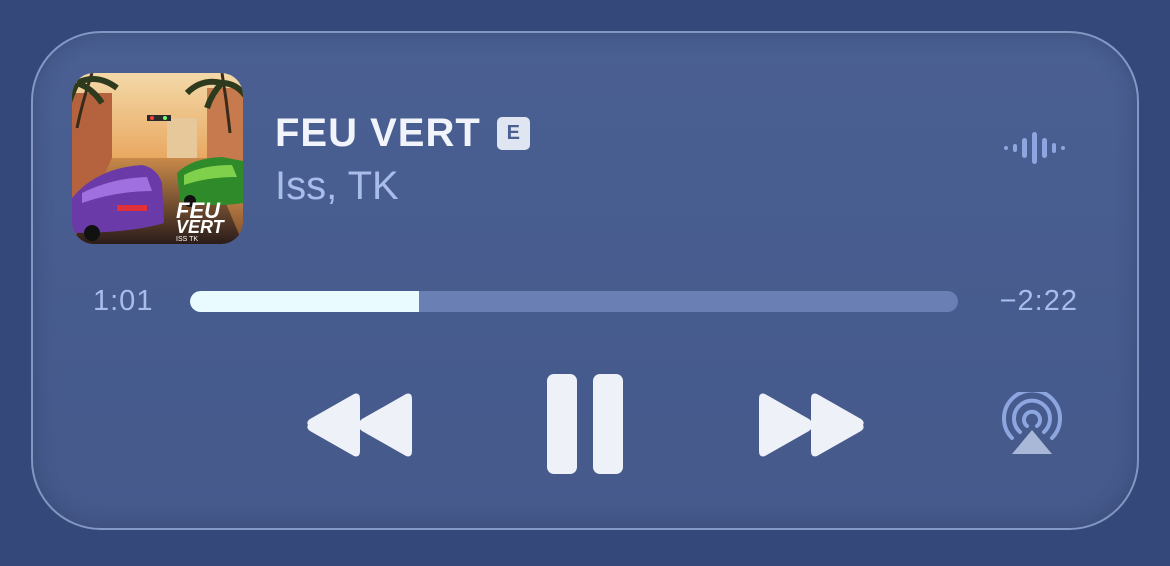 Image resolution: width=1170 pixels, height=566 pixels. Describe the element at coordinates (378, 133) in the screenshot. I see `song-title: FEU VERT` at that location.